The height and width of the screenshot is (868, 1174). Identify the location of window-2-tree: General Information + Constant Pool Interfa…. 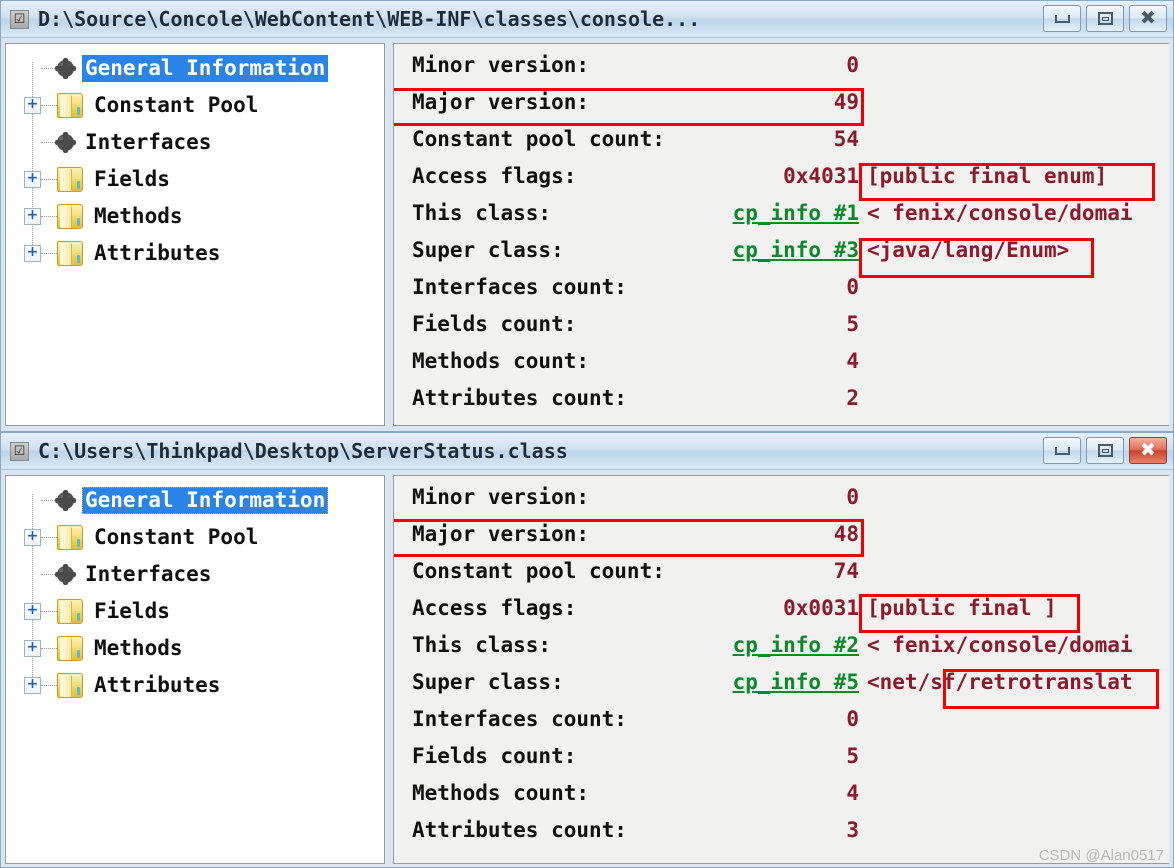
(195, 590).